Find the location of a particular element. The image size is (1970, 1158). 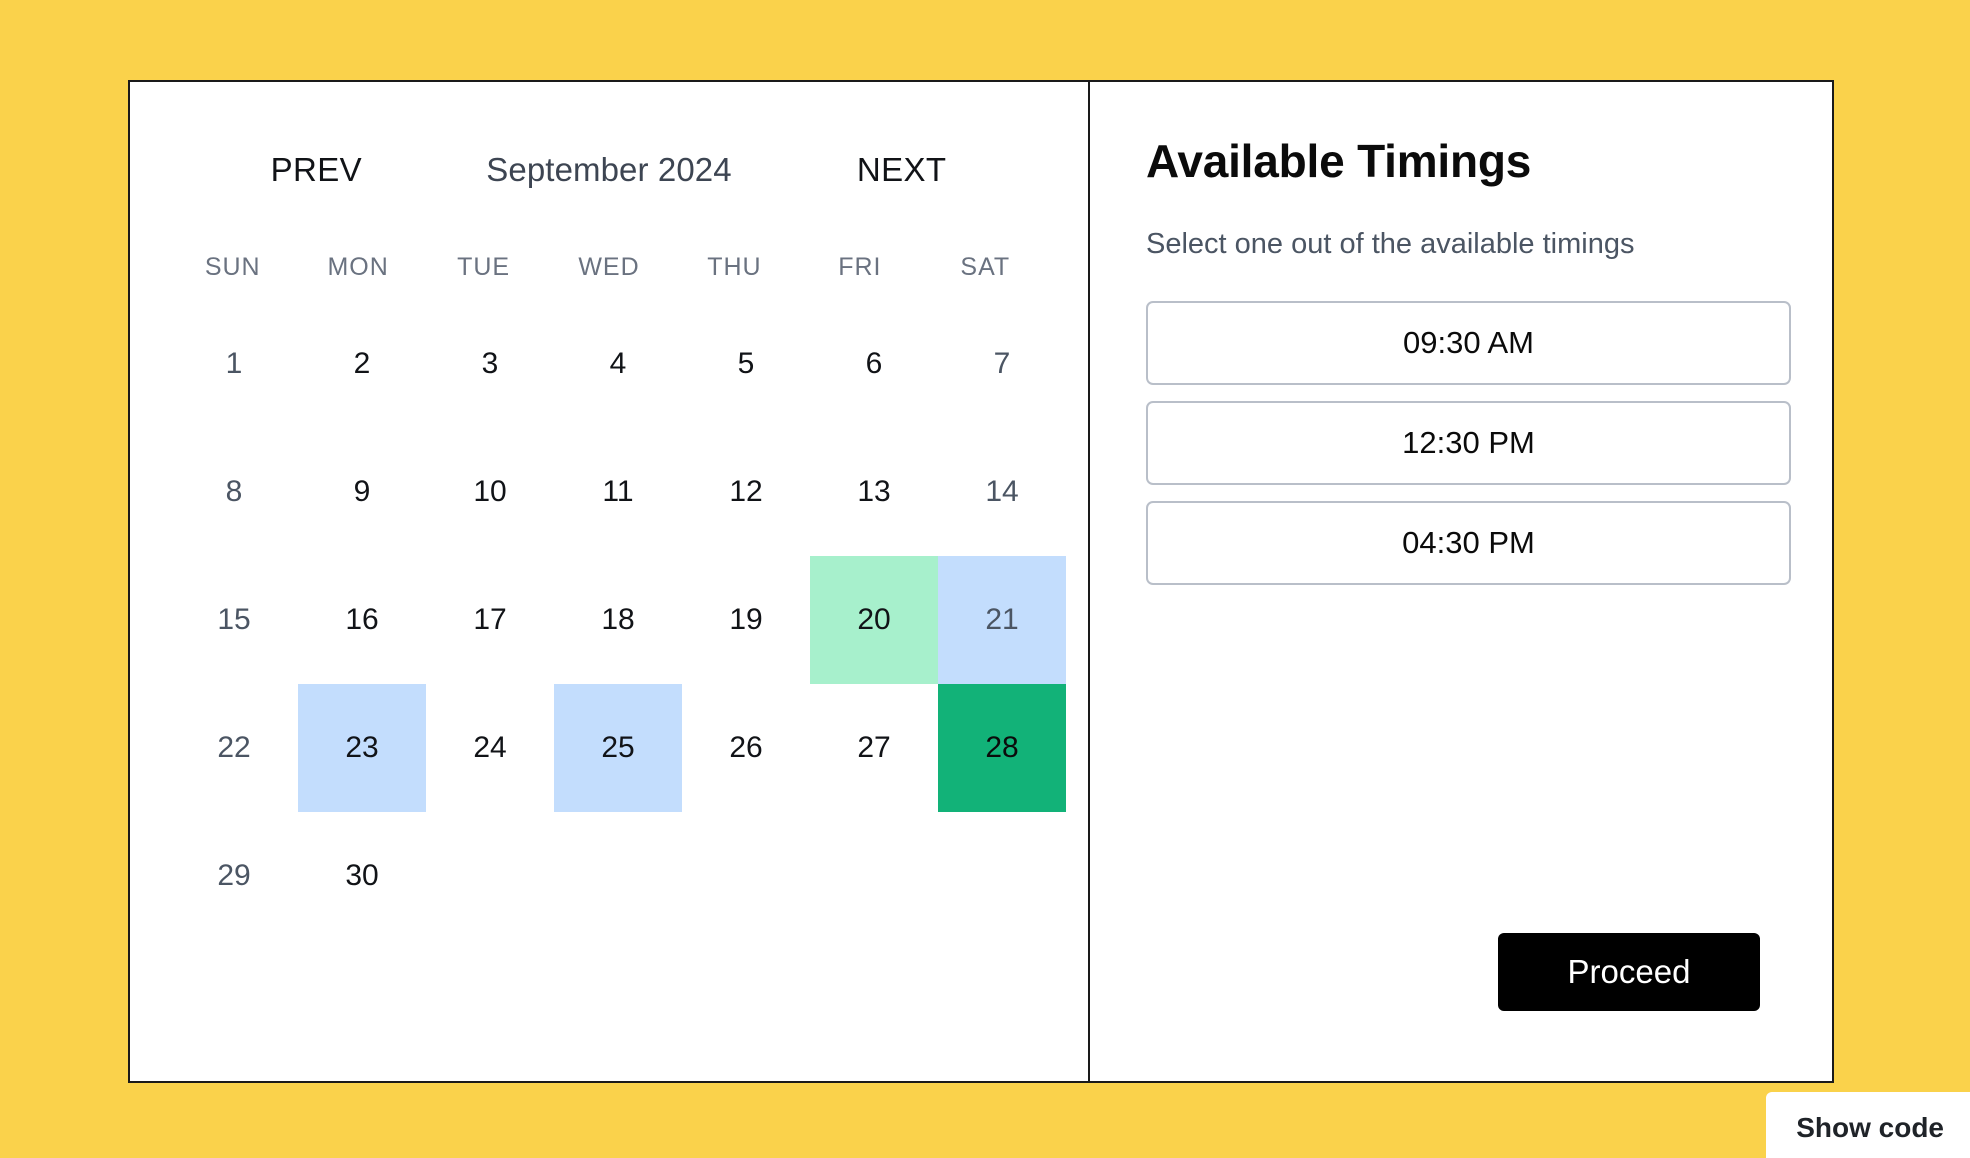

calendar-day-label: 12 is located at coordinates (746, 491).